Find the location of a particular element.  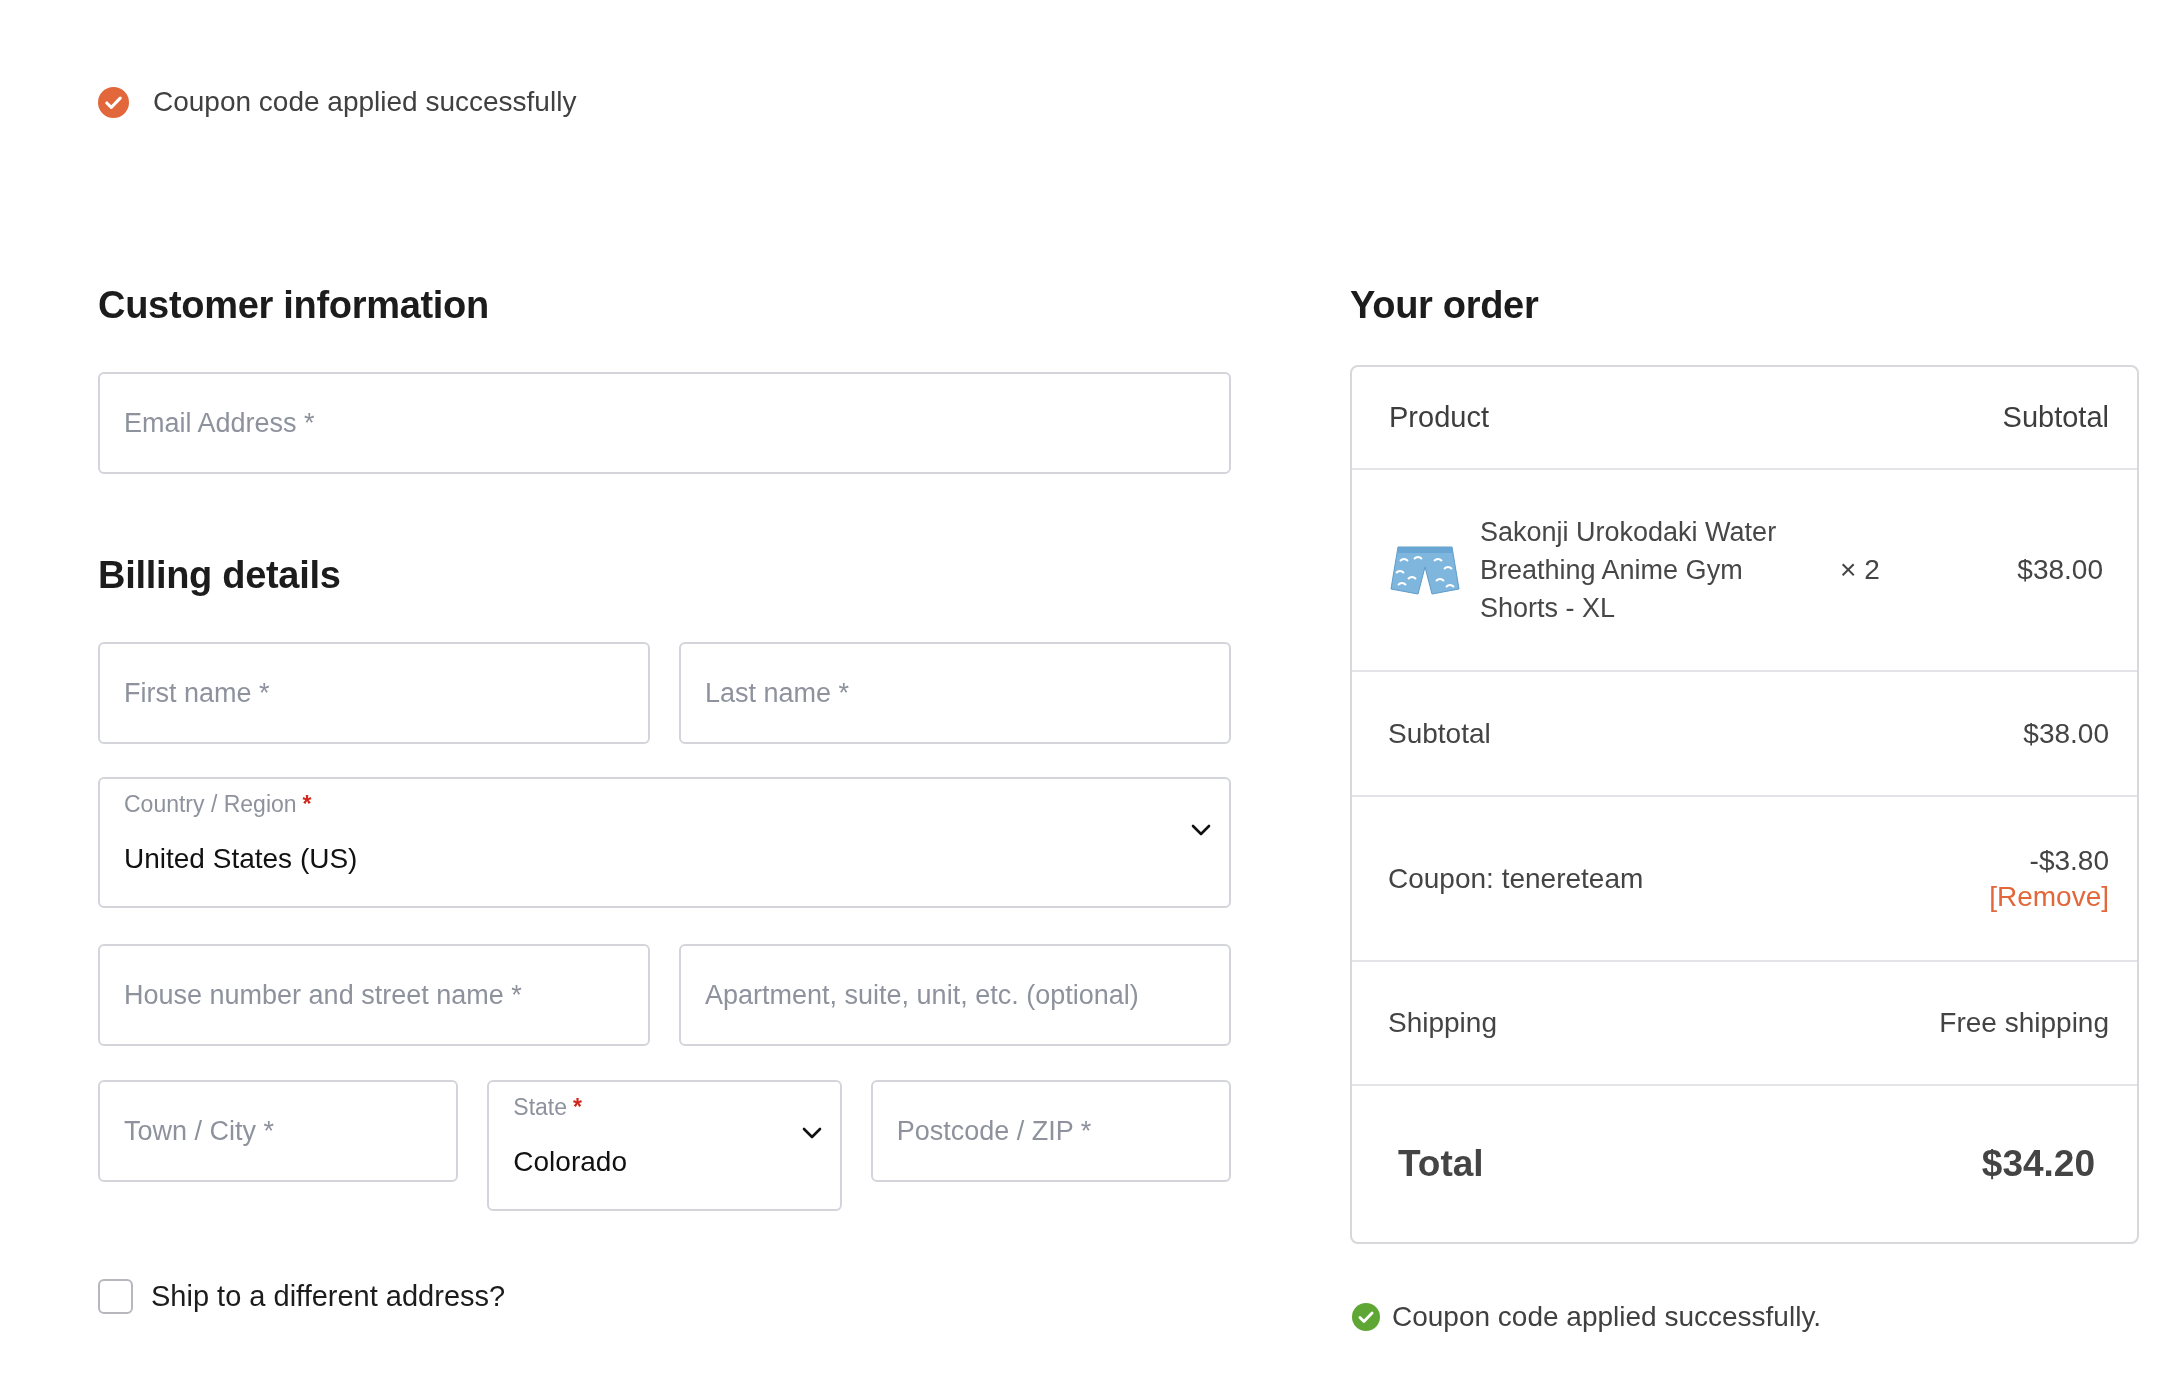

product-name: Sakonji Urokodaki Water Breathing Anime Gym Shorts - XL is located at coordinates (1629, 570).